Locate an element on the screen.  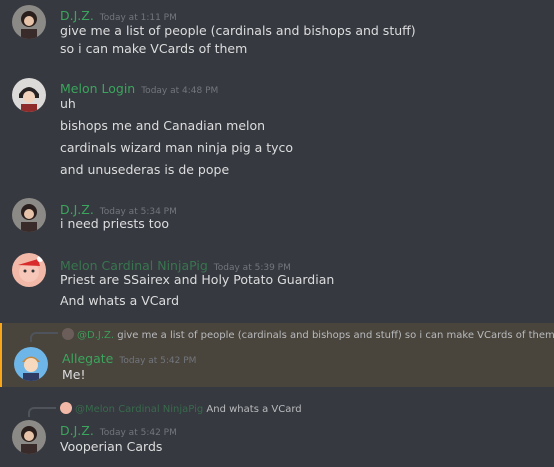
author-name: Allegate is located at coordinates (87, 358).